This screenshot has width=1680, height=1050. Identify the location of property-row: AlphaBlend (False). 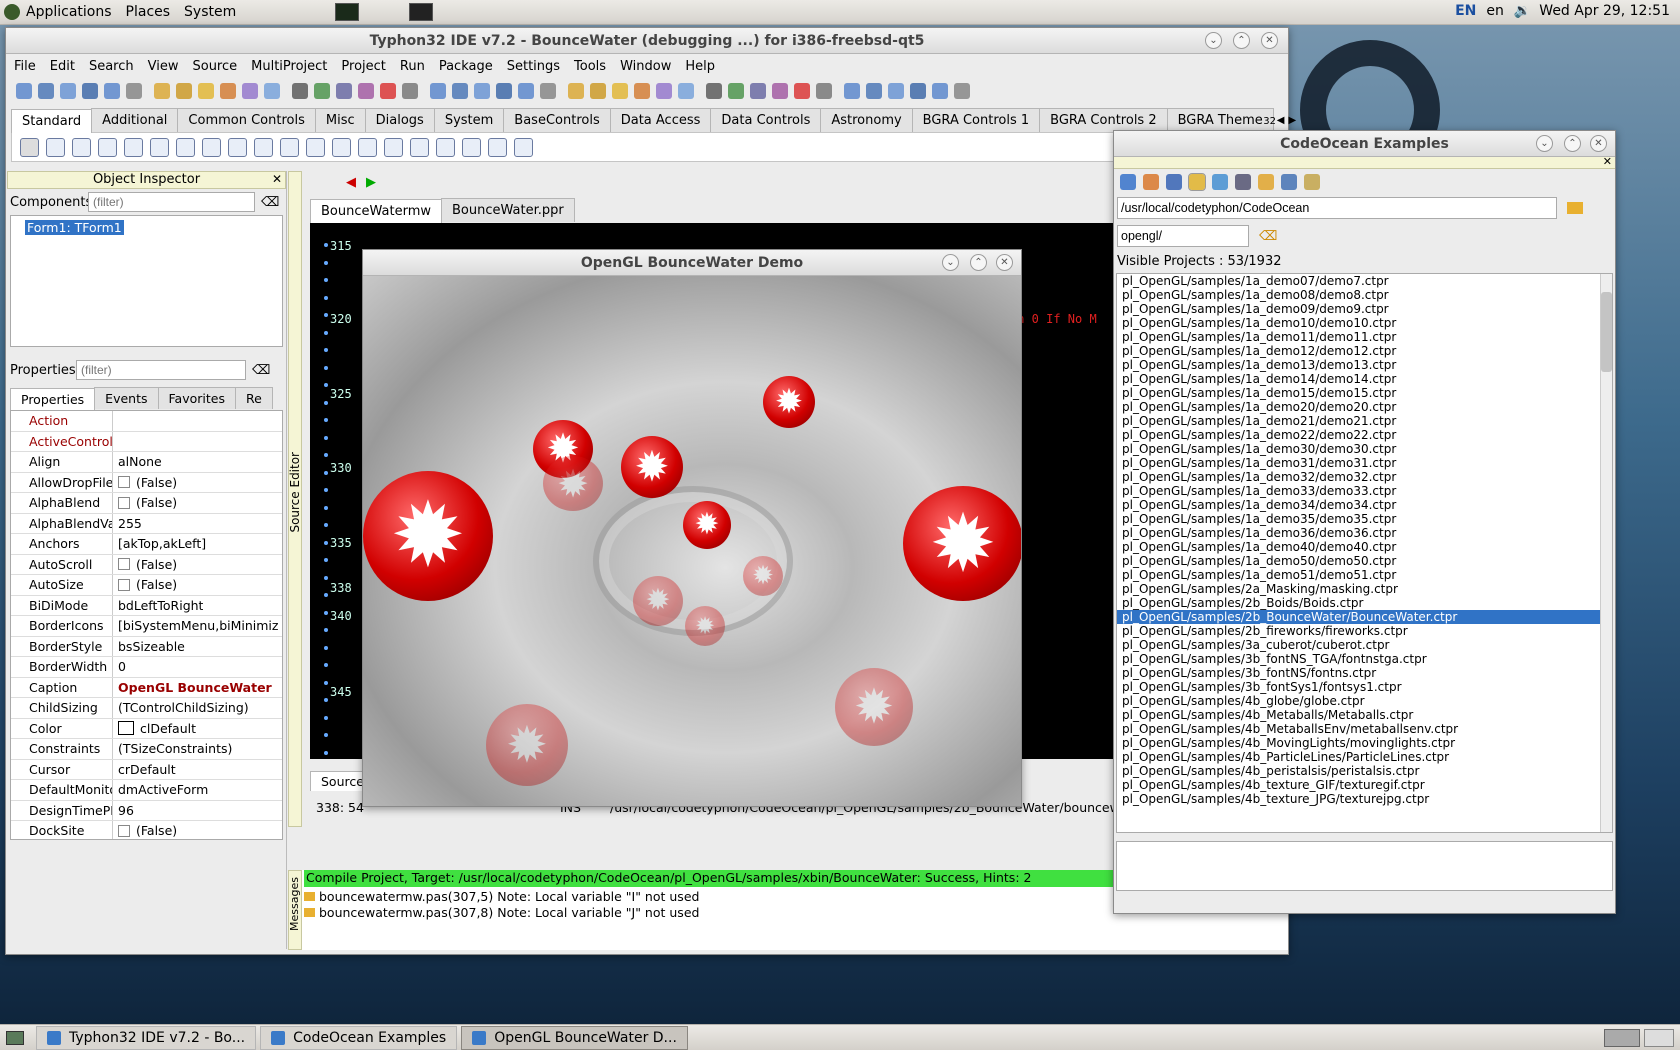
(146, 503).